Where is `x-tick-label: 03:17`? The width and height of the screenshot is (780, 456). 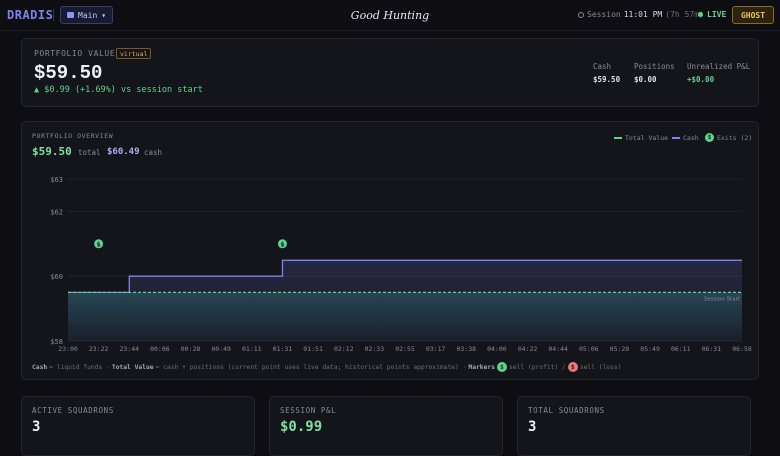 x-tick-label: 03:17 is located at coordinates (436, 349).